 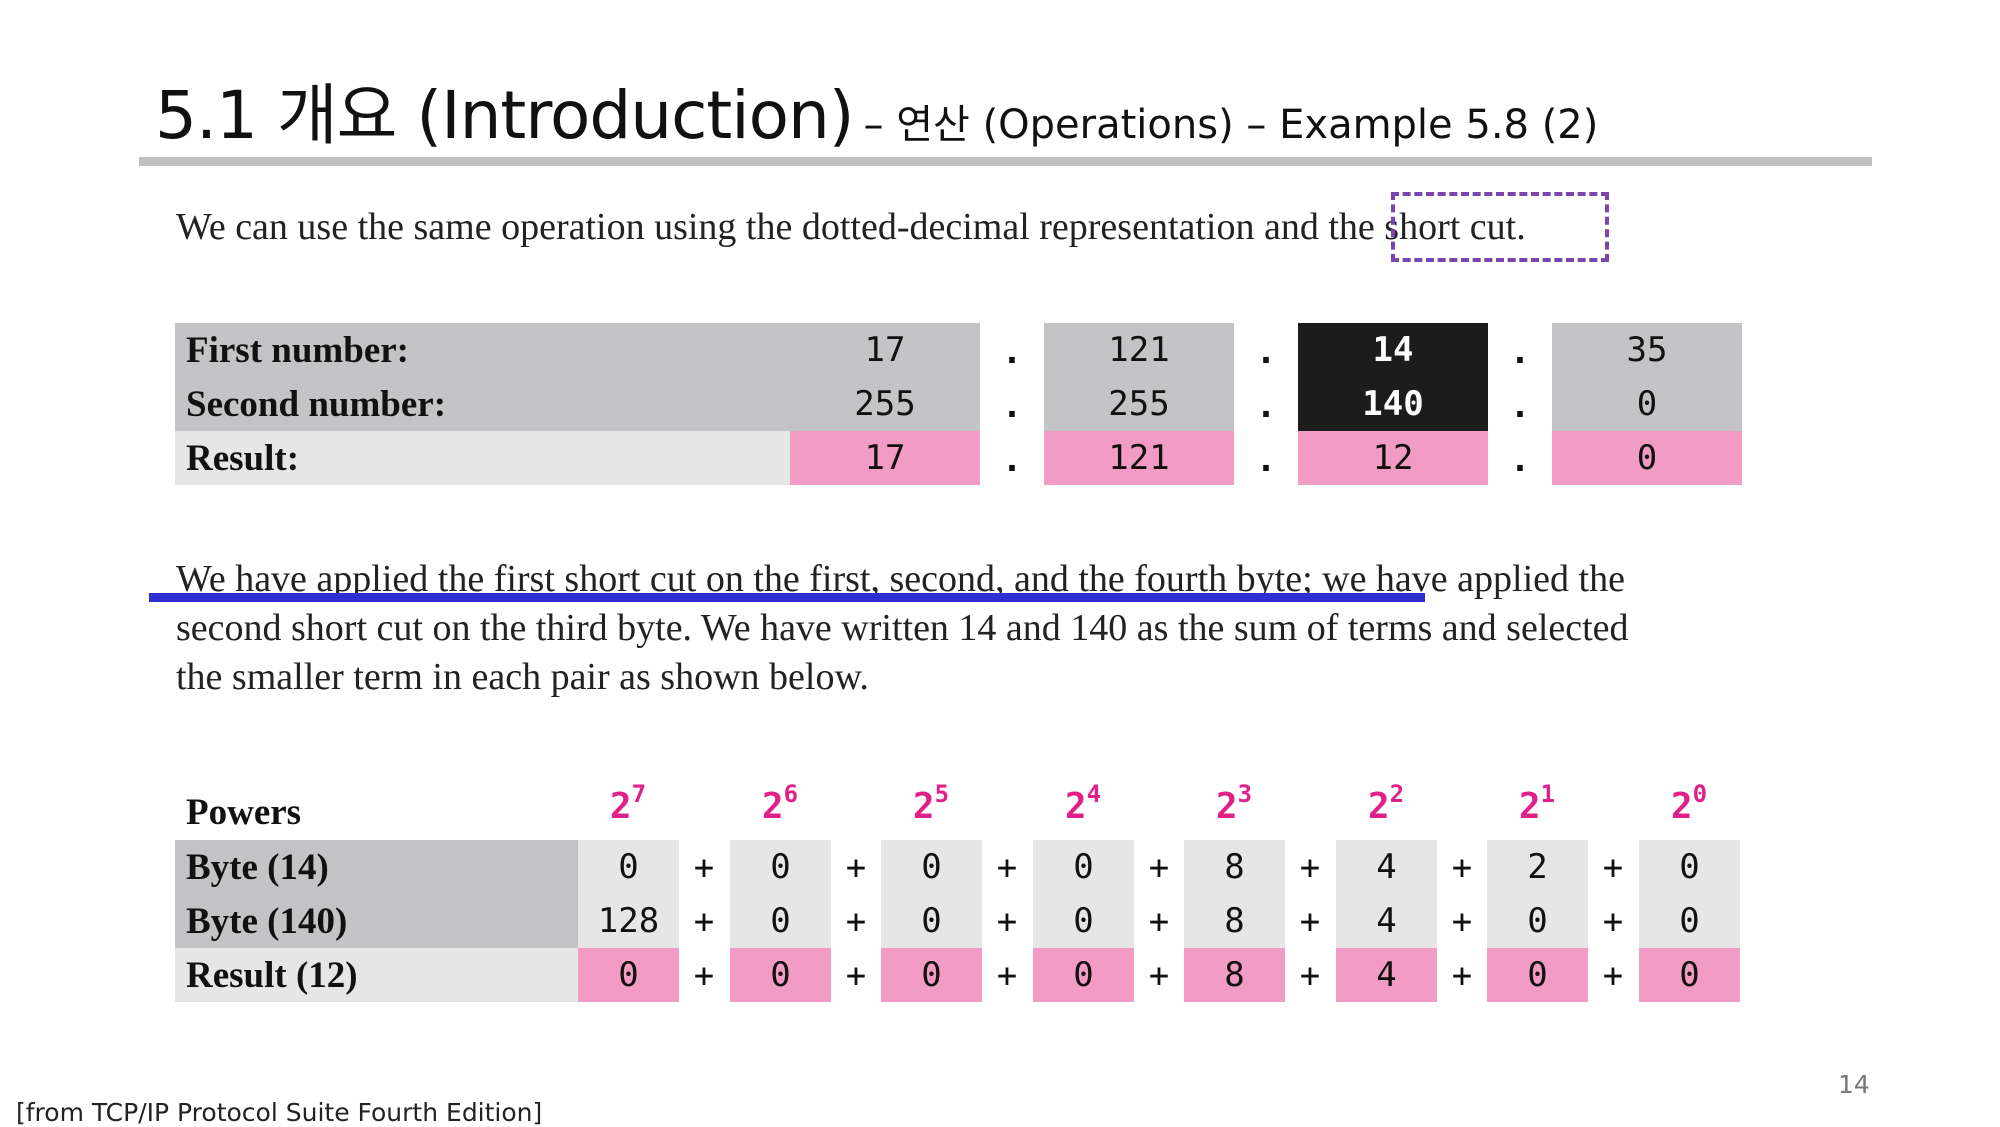 I want to click on blue-underline-highlight, so click(x=787, y=597).